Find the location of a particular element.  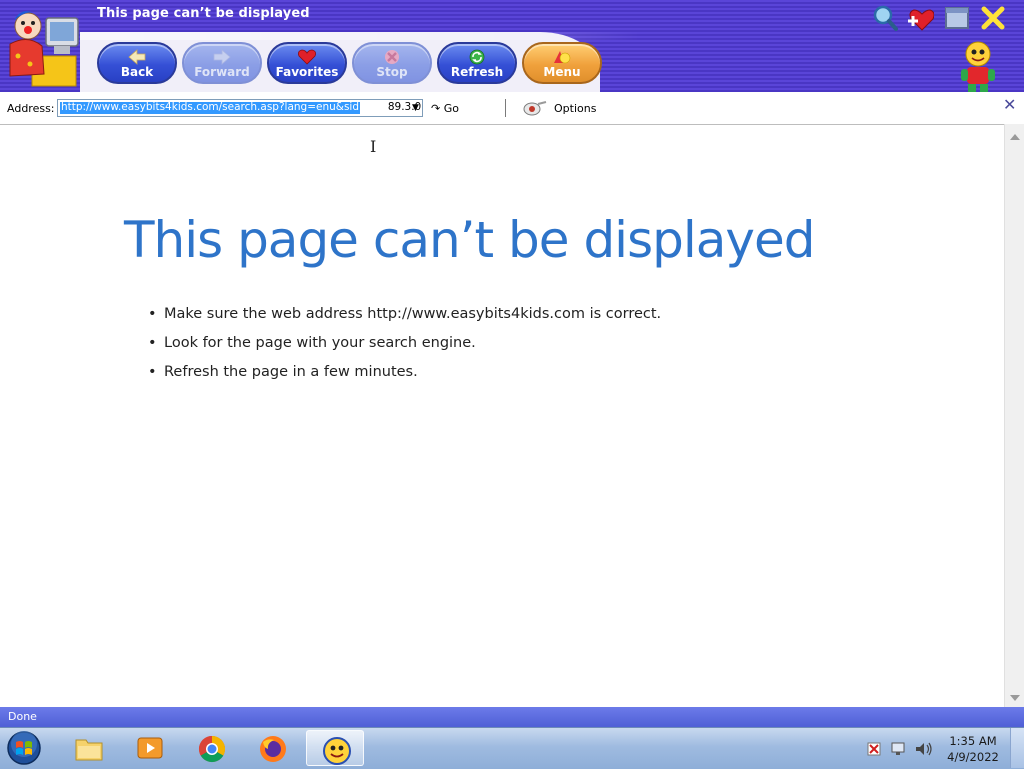

options-label: Options is located at coordinates (575, 108).